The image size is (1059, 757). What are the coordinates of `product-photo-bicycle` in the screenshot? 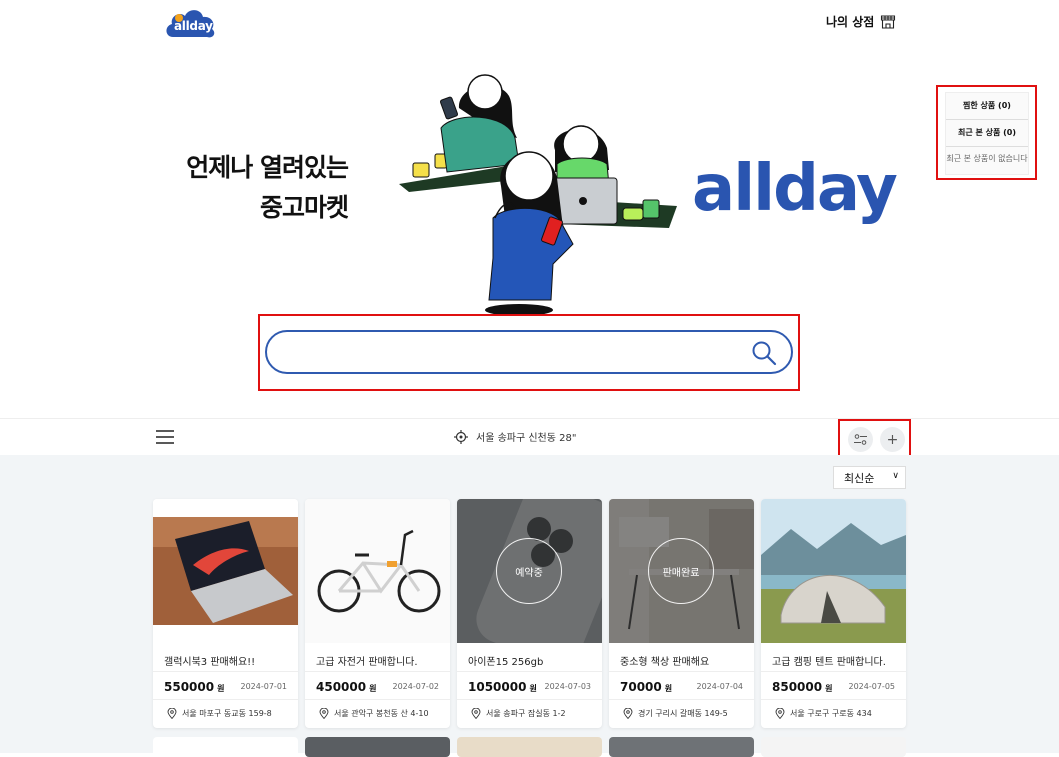 It's located at (377, 571).